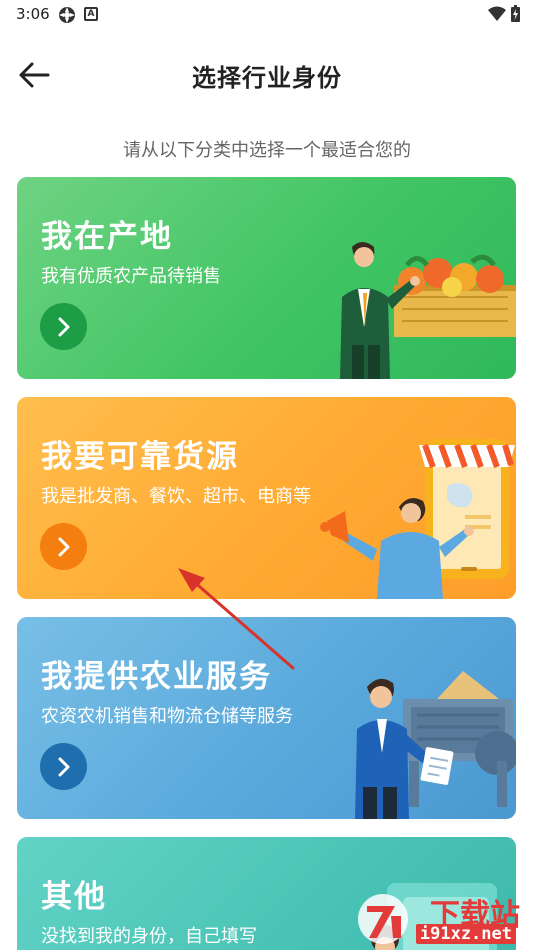 The height and width of the screenshot is (950, 534). What do you see at coordinates (167, 716) in the screenshot?
I see `card-description: 农资农机销售和物流仓储等服务` at bounding box center [167, 716].